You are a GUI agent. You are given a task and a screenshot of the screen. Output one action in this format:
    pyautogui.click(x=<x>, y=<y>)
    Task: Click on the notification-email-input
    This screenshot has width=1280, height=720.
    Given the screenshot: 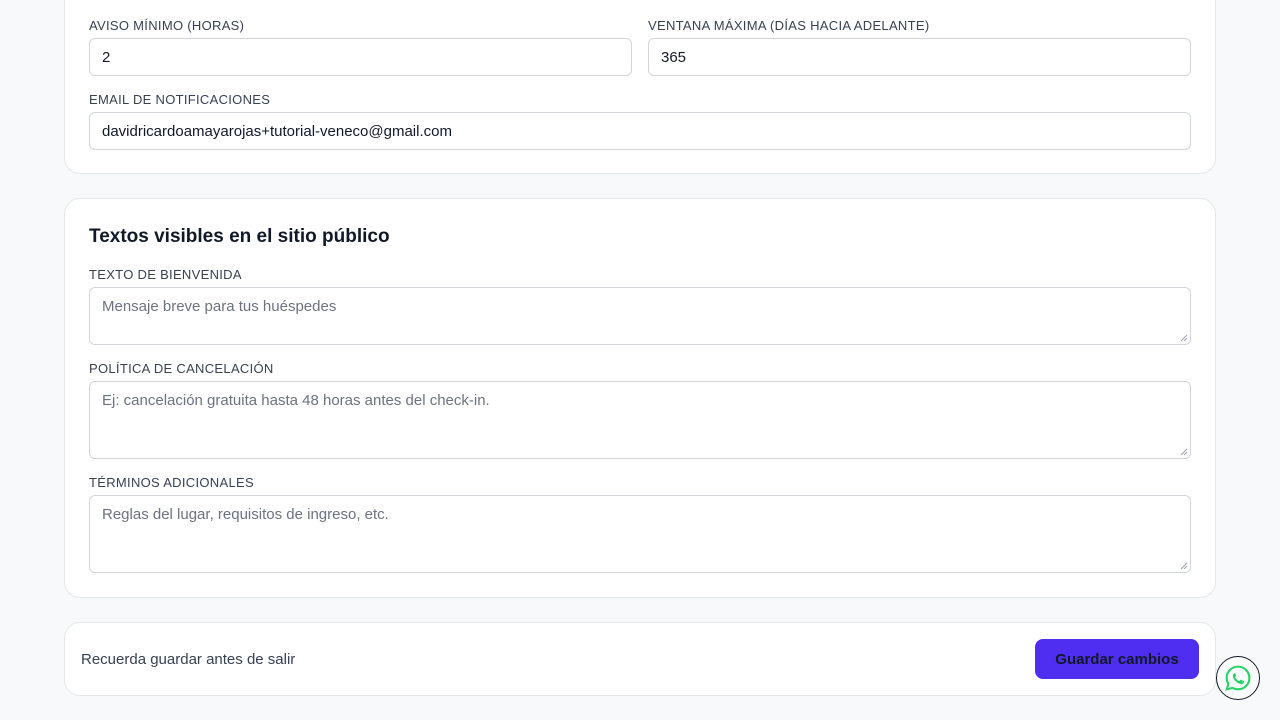 What is the action you would take?
    pyautogui.click(x=640, y=131)
    